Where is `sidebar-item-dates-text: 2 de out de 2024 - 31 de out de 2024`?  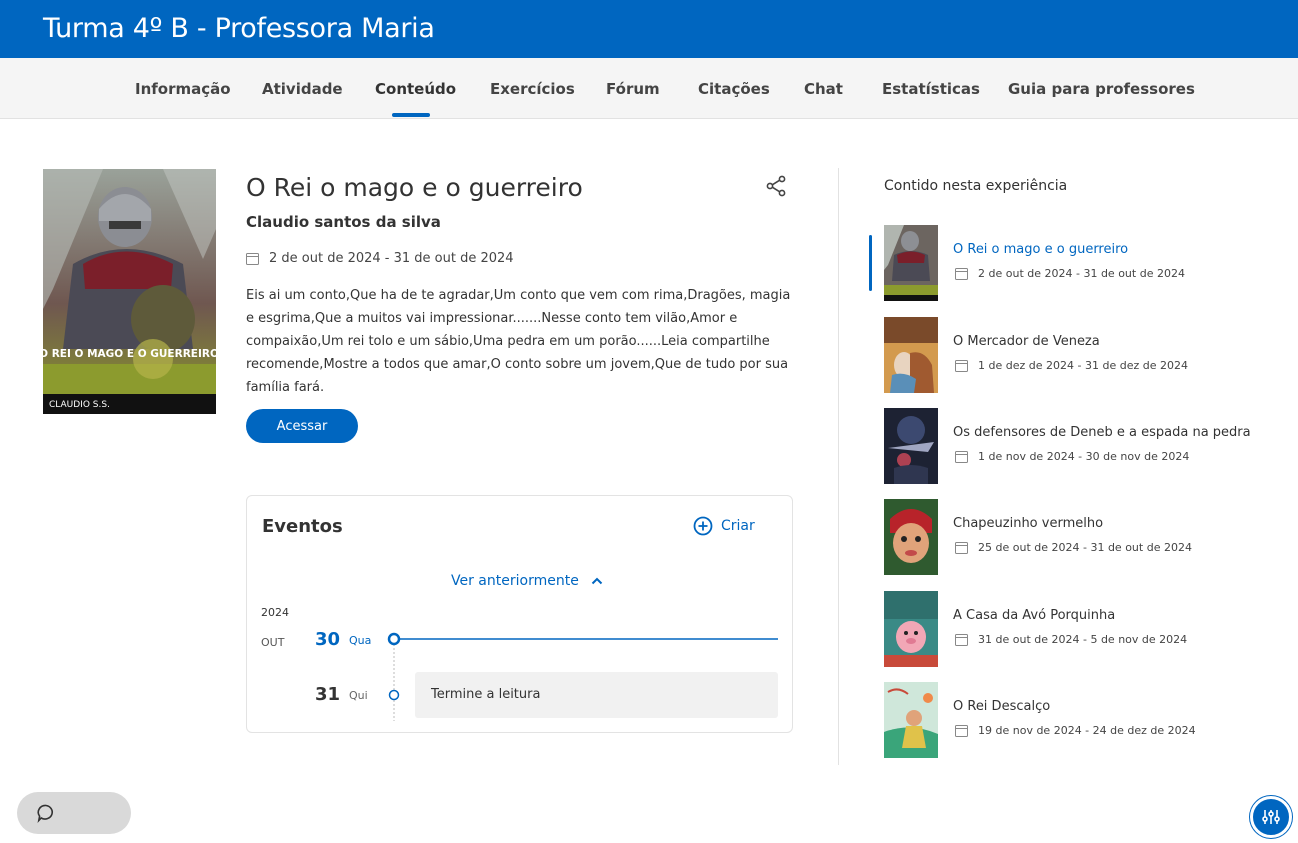
sidebar-item-dates-text: 2 de out de 2024 - 31 de out de 2024 is located at coordinates (1081, 273).